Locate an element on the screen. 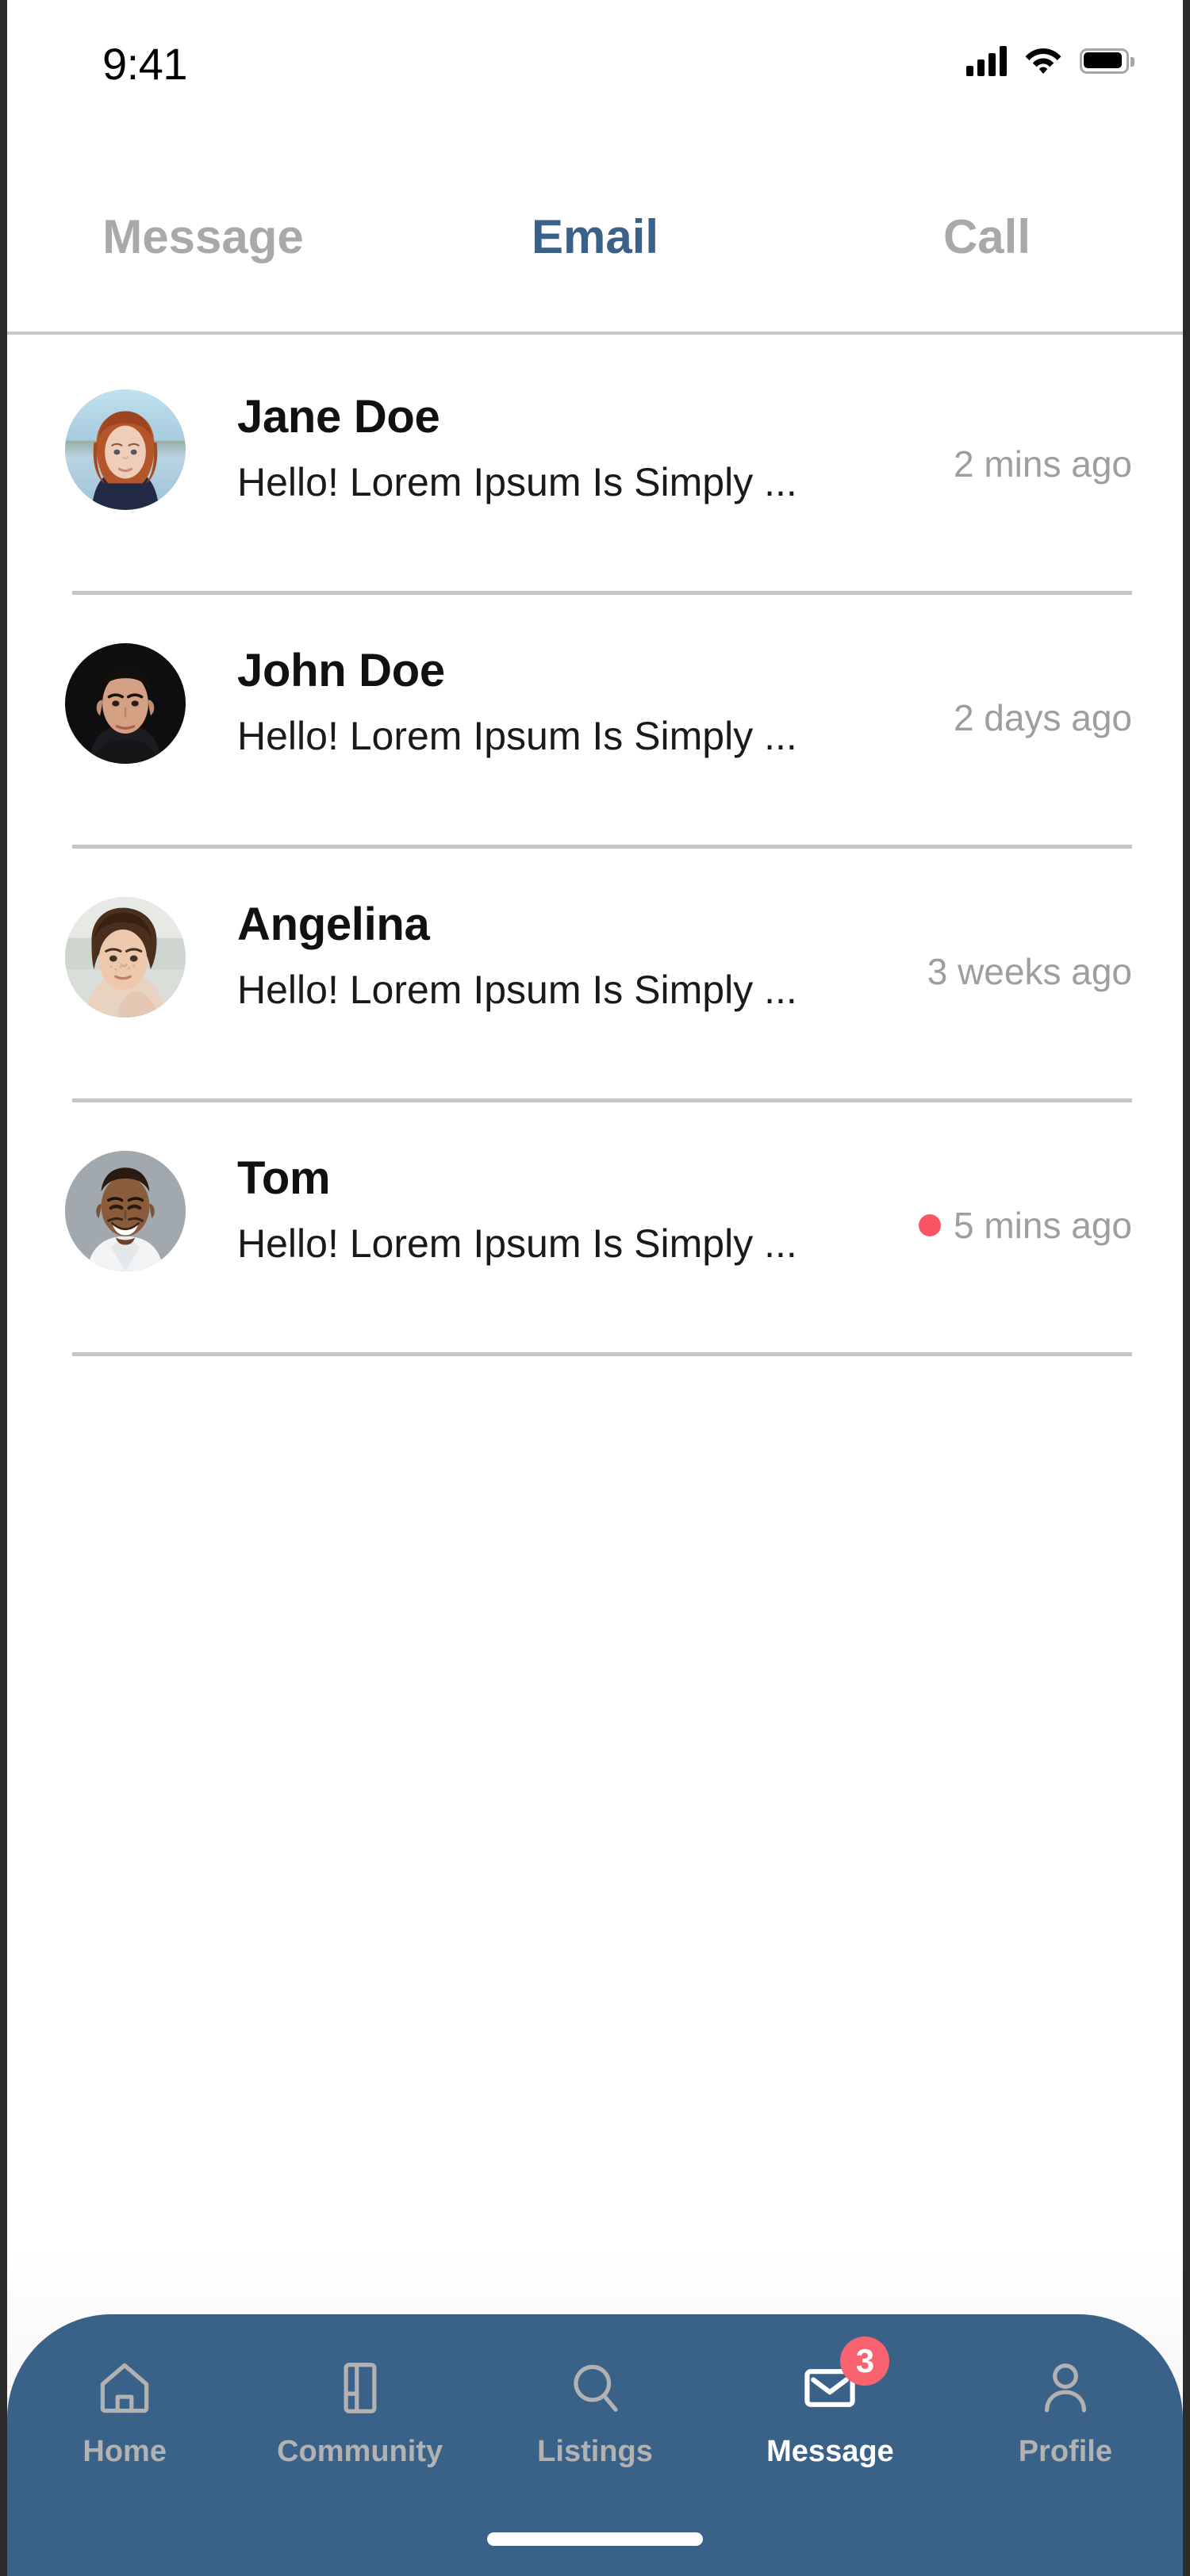 Image resolution: width=1190 pixels, height=2576 pixels. tab-email: Email is located at coordinates (595, 255).